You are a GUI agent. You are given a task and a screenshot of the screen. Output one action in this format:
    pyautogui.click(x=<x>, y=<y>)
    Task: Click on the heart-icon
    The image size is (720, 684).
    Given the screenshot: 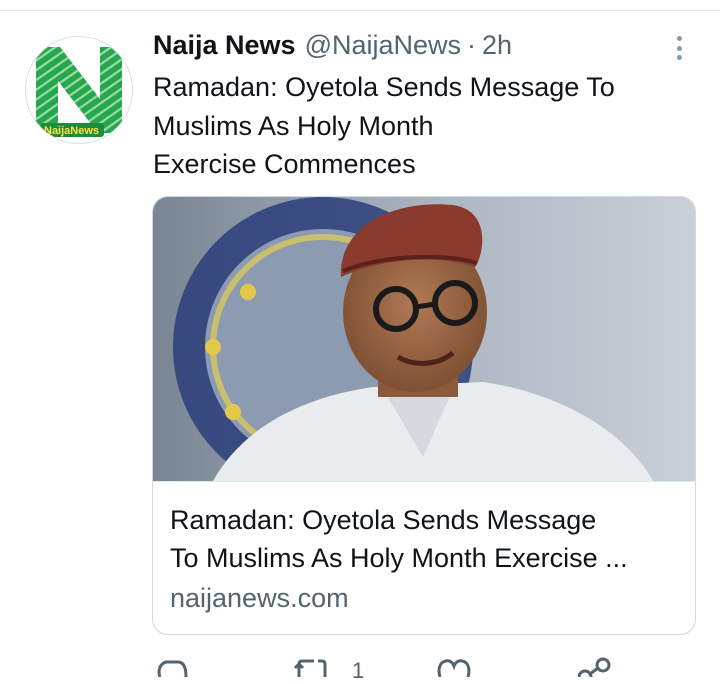 What is the action you would take?
    pyautogui.click(x=454, y=668)
    